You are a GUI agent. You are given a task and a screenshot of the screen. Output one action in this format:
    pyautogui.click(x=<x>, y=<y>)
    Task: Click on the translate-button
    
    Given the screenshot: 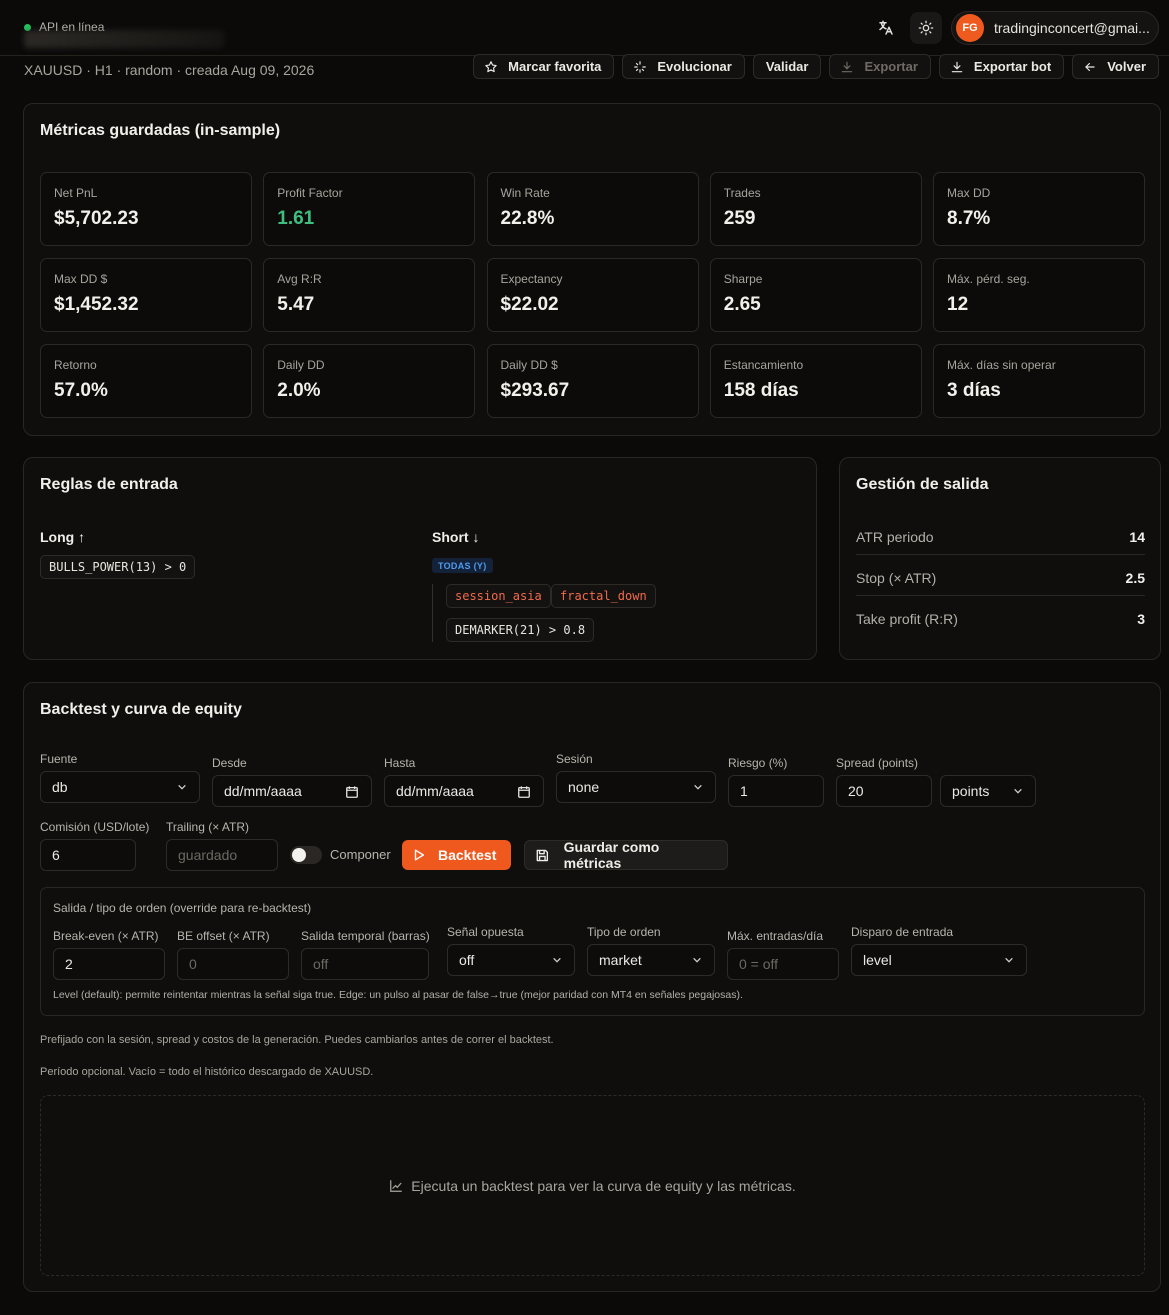 What is the action you would take?
    pyautogui.click(x=886, y=28)
    